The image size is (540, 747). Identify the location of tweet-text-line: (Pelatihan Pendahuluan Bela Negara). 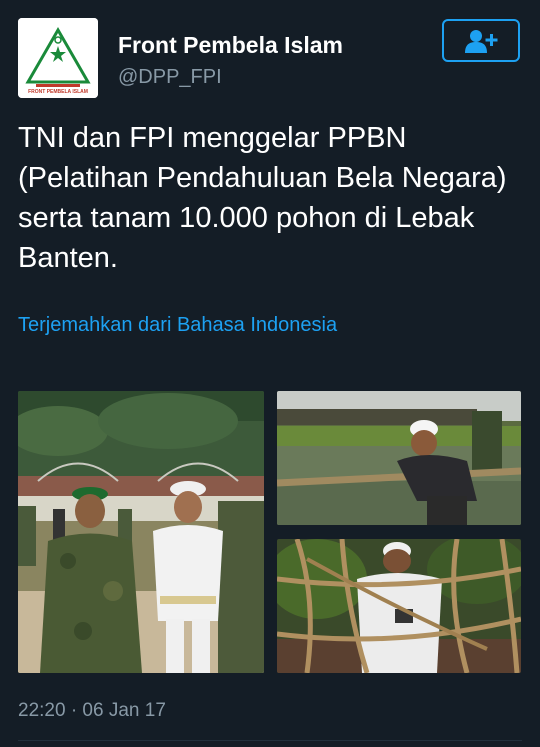
(262, 178).